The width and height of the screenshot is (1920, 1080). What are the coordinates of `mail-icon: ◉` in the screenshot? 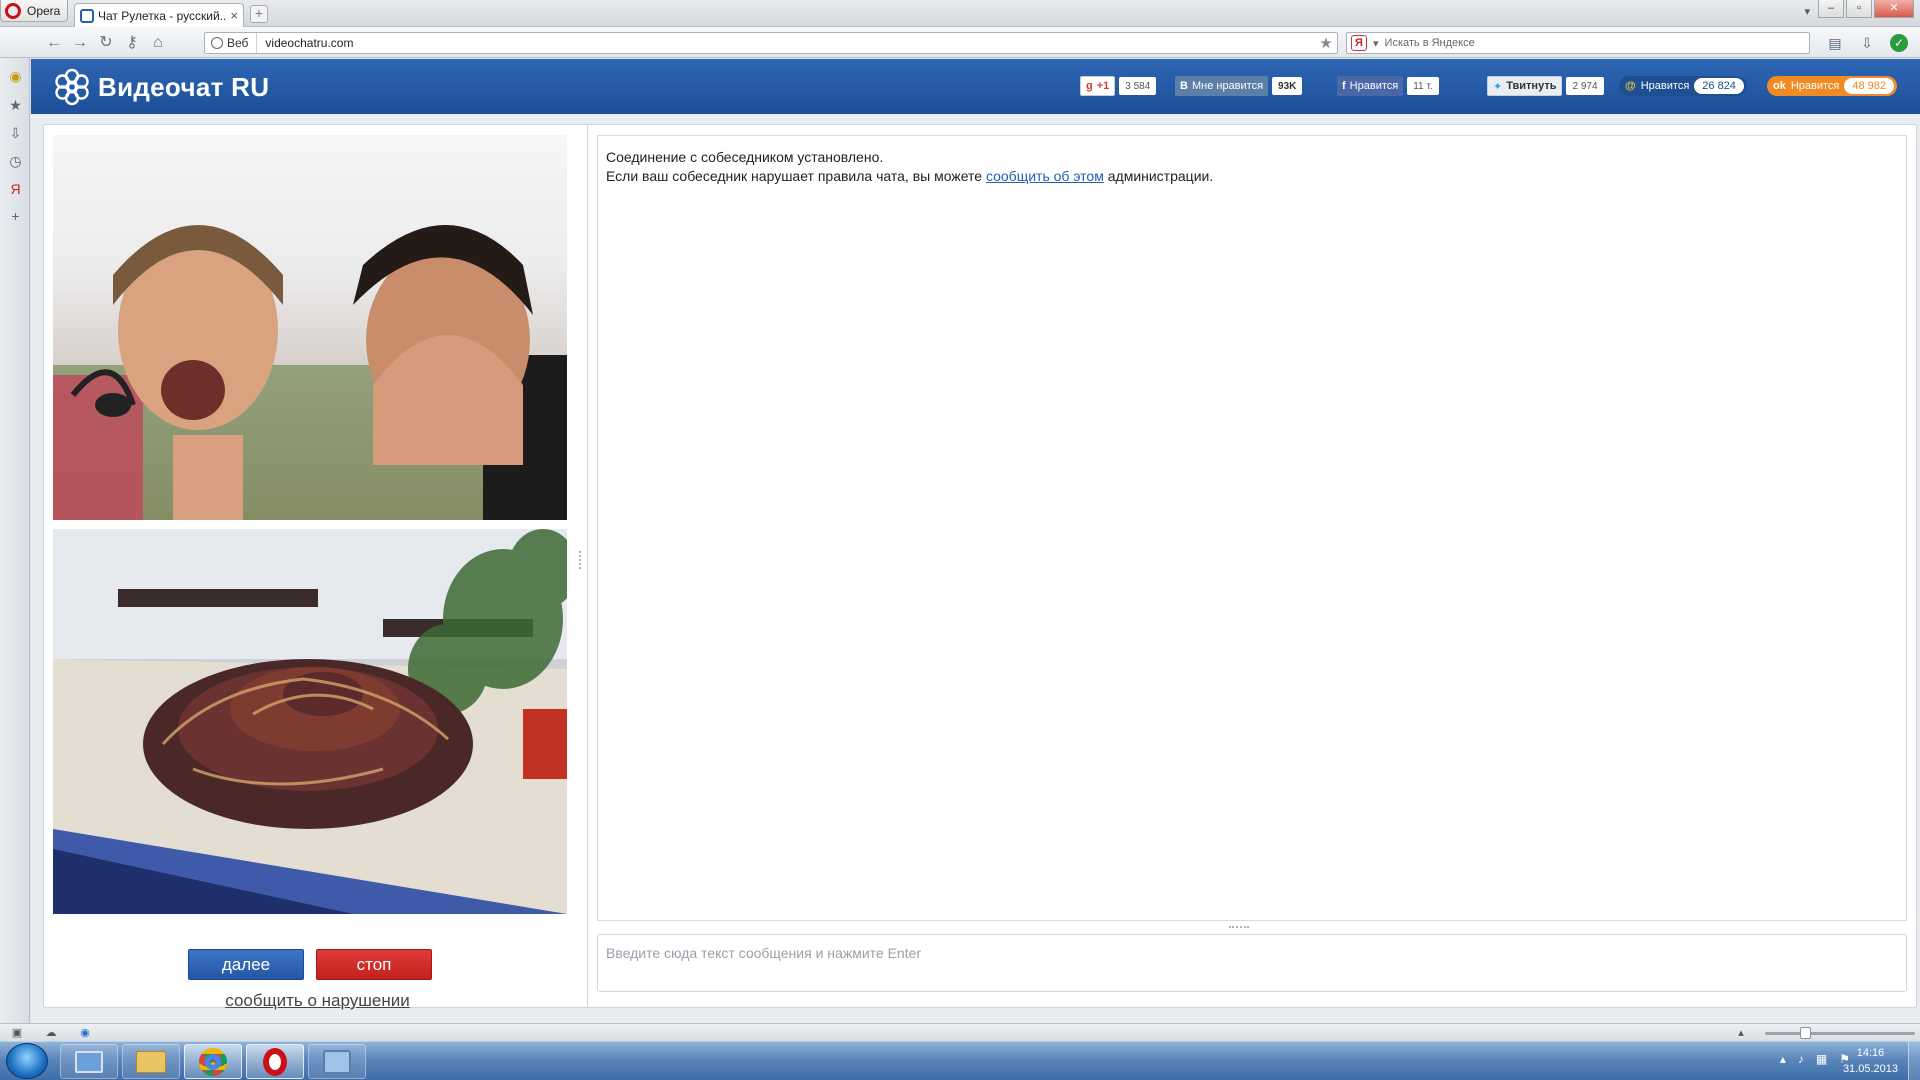 It's located at (15, 76).